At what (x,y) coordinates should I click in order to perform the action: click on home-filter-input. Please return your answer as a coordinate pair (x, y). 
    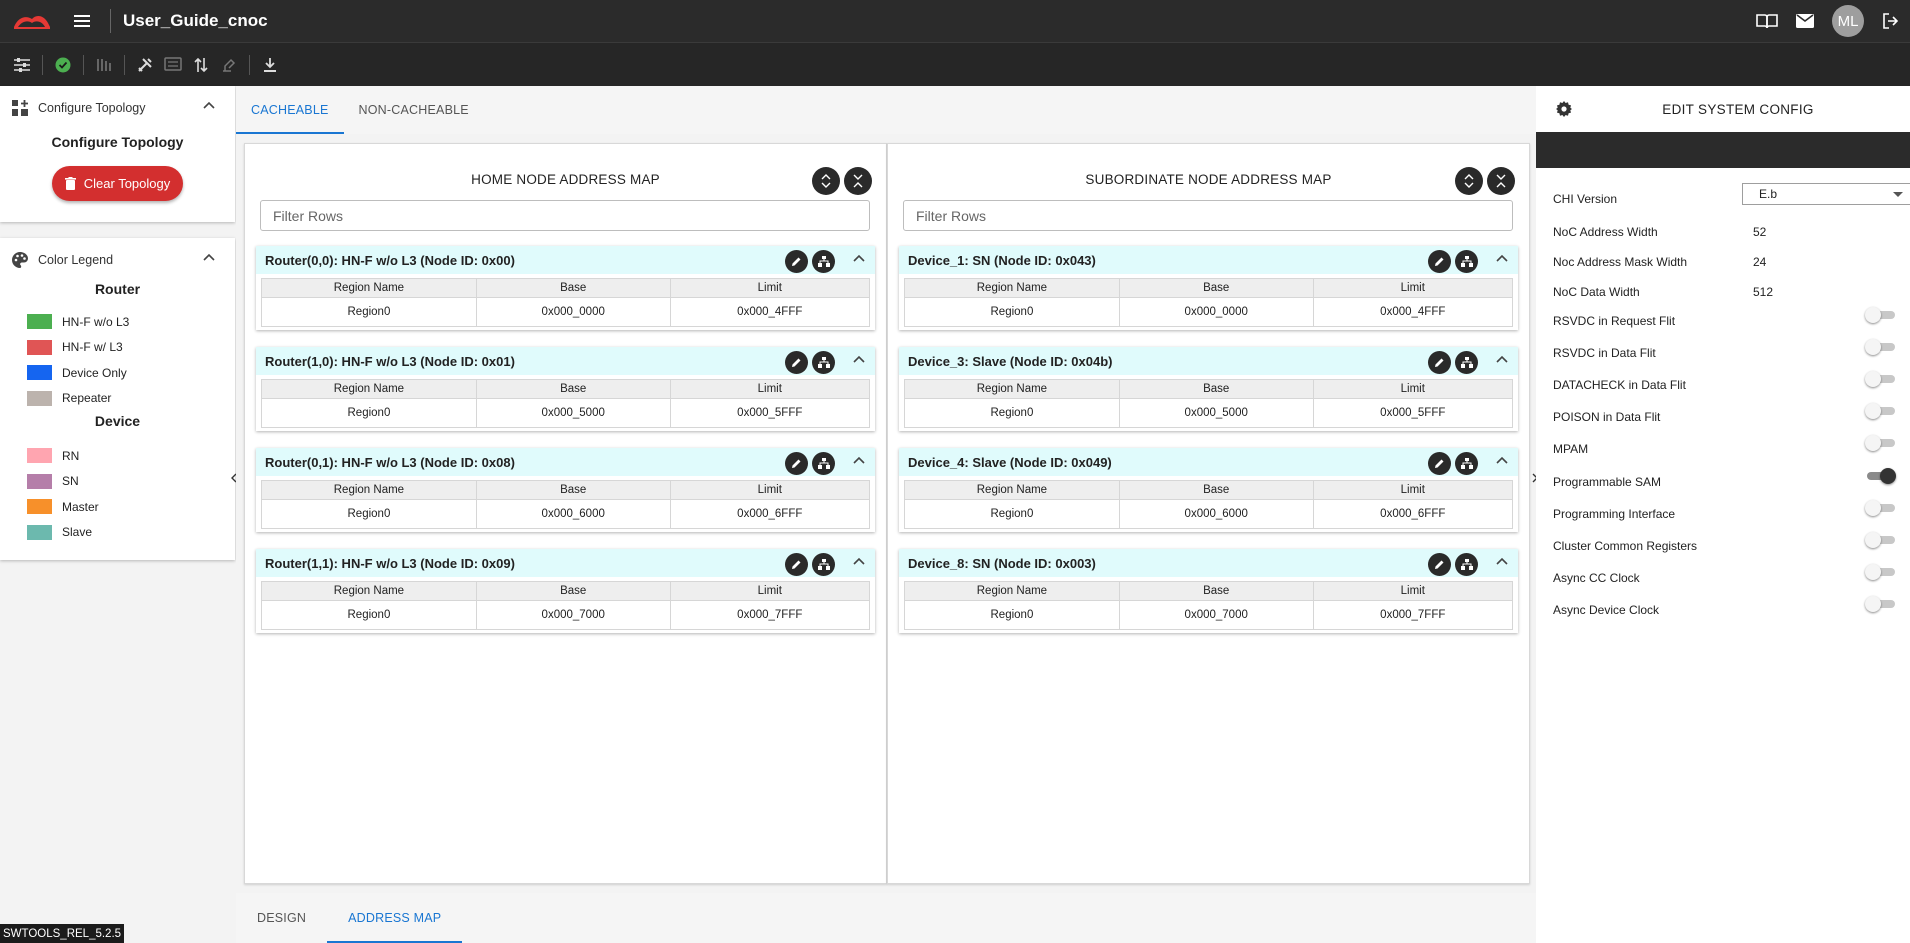
    Looking at the image, I should click on (565, 215).